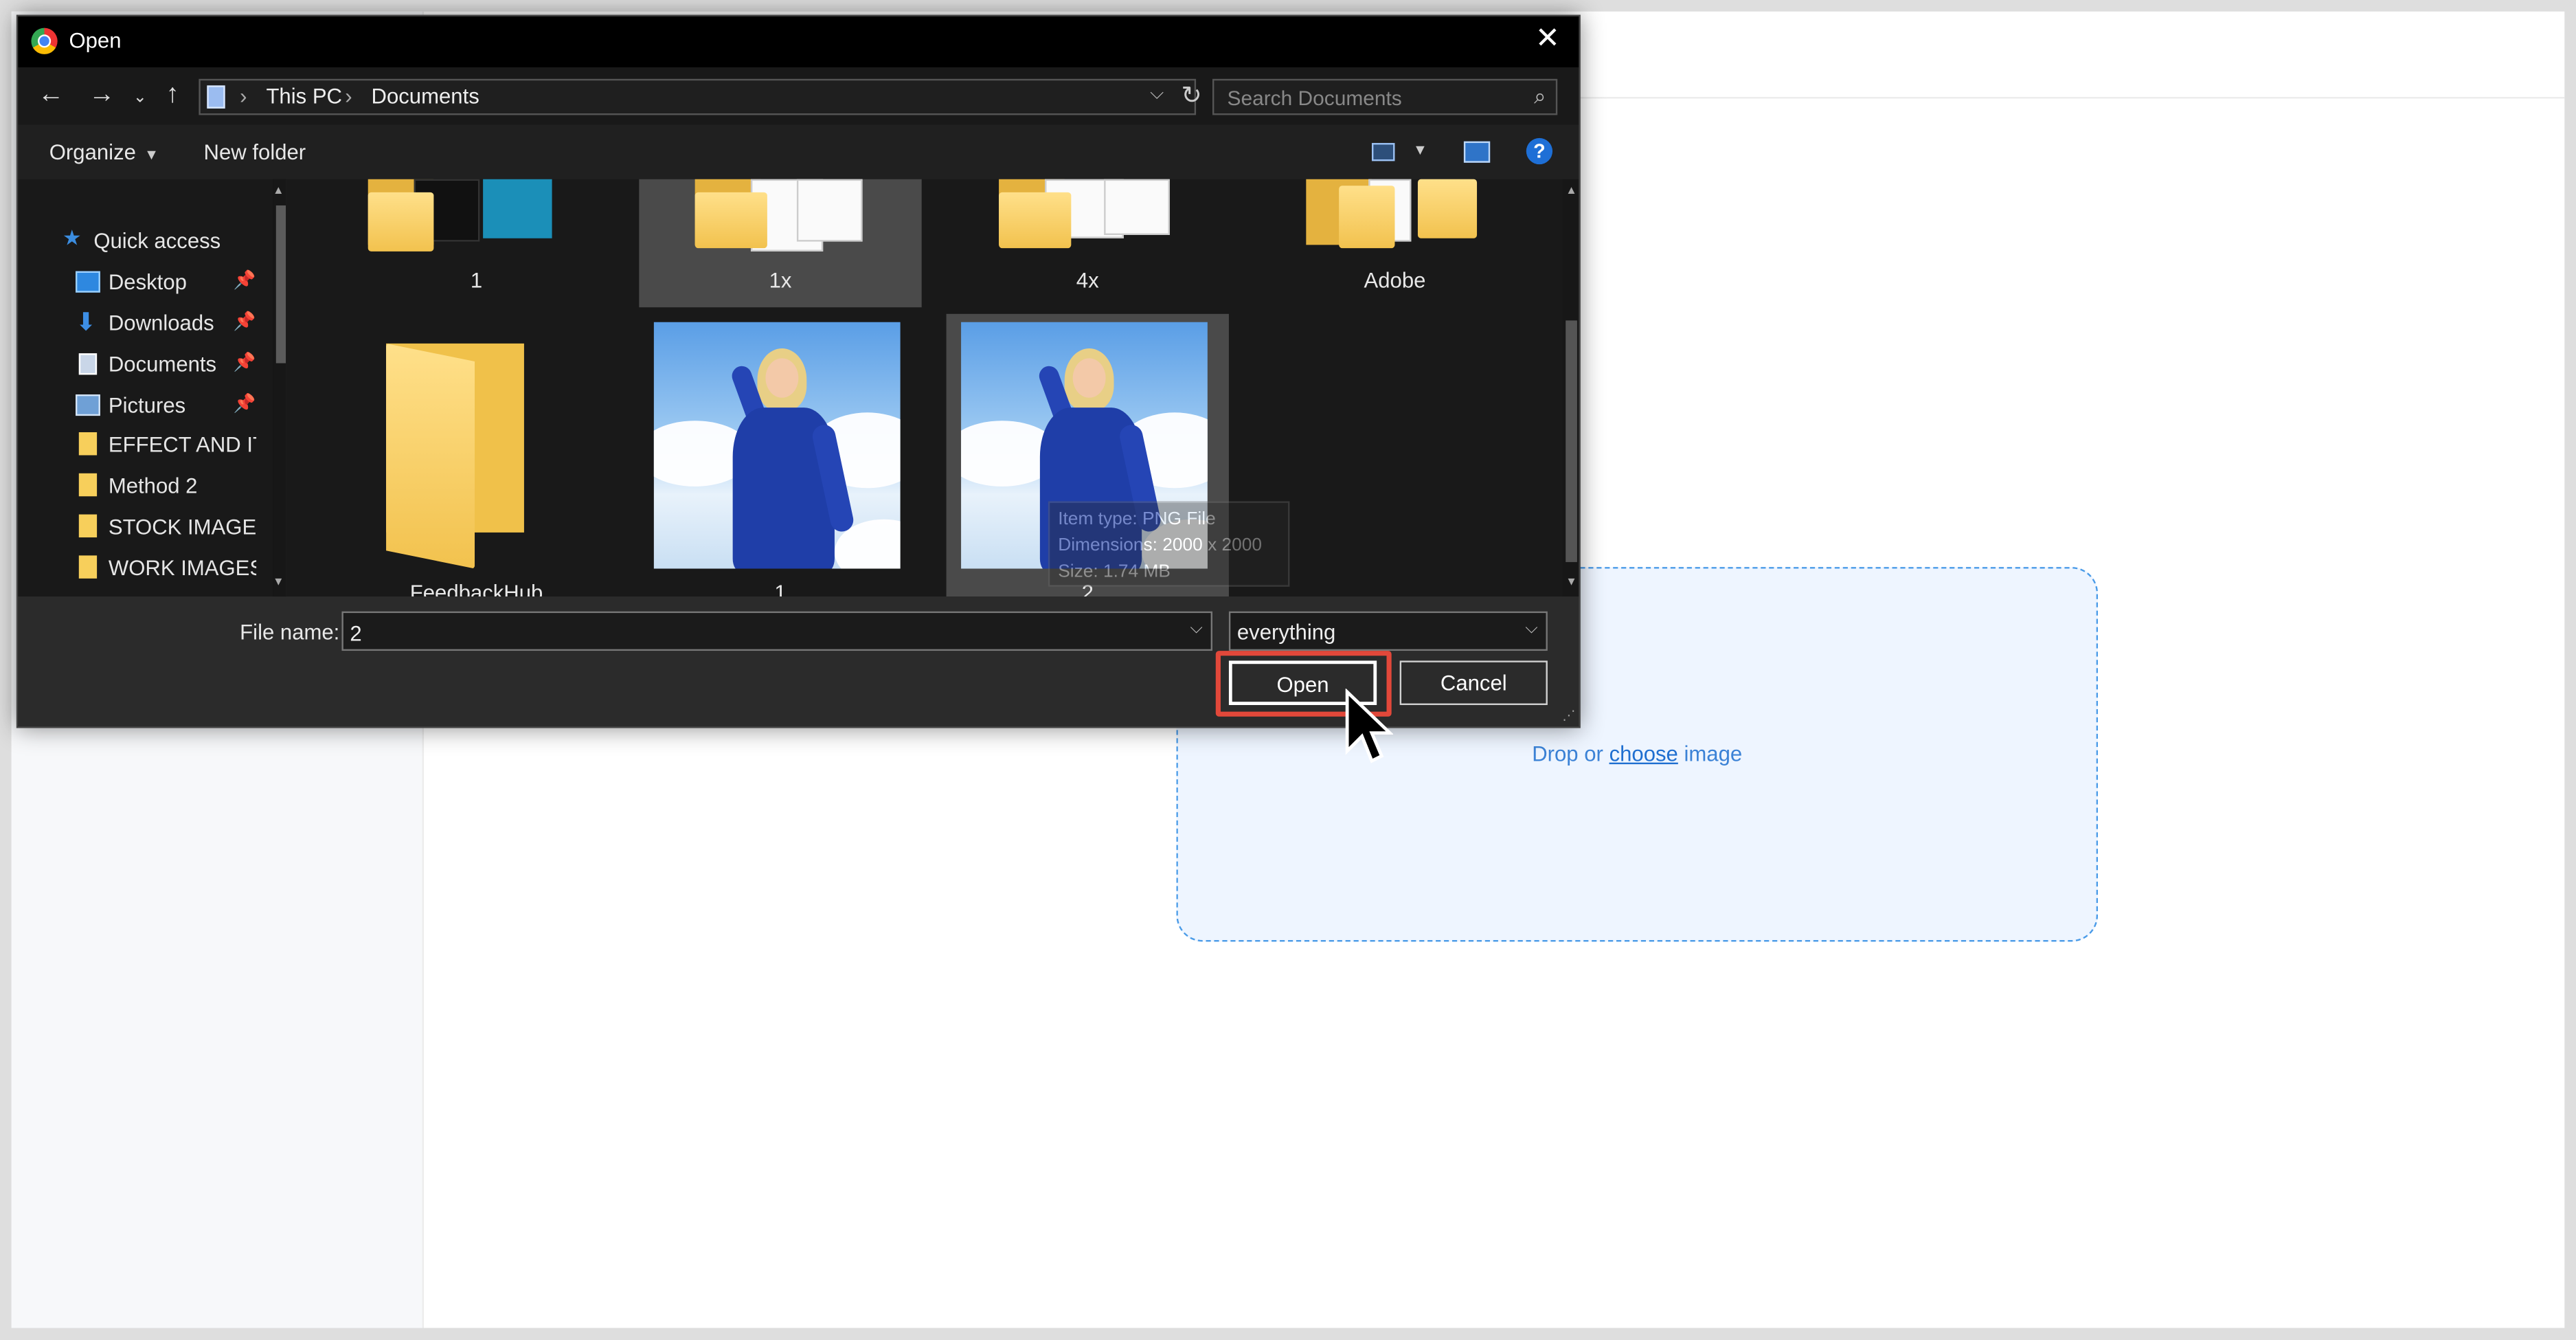 The width and height of the screenshot is (2576, 1340). I want to click on nav-item-label: Method 2, so click(153, 486).